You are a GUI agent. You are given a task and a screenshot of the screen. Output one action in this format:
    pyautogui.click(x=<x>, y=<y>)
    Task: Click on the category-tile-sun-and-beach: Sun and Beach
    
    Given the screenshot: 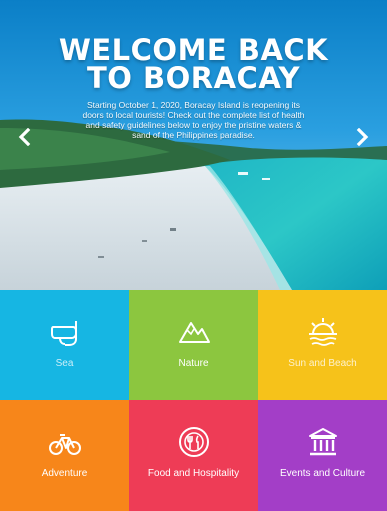 What is the action you would take?
    pyautogui.click(x=322, y=345)
    